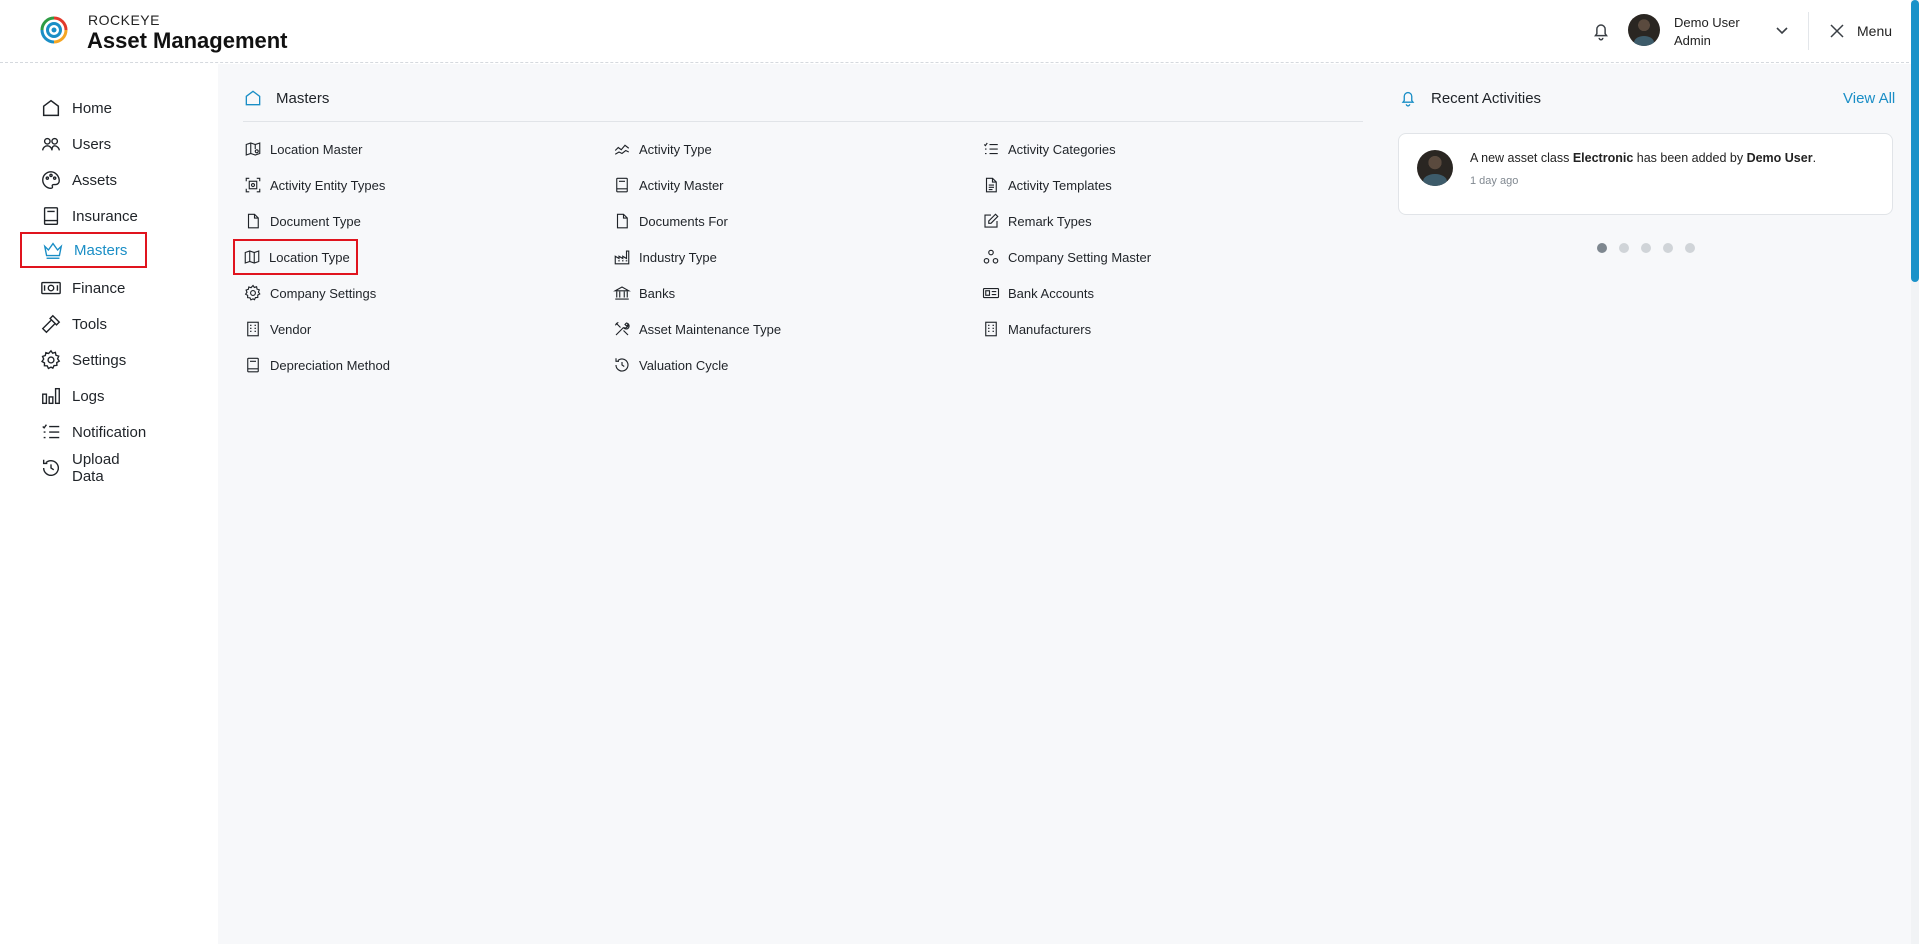  What do you see at coordinates (109, 432) in the screenshot?
I see `sidebar-item-label: Notification` at bounding box center [109, 432].